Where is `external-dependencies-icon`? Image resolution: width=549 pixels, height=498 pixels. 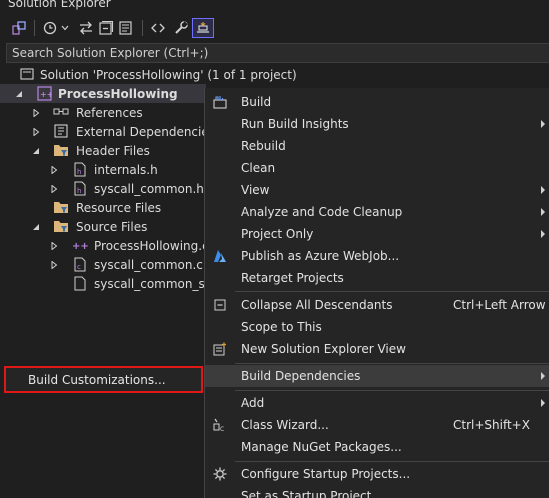 external-dependencies-icon is located at coordinates (61, 131).